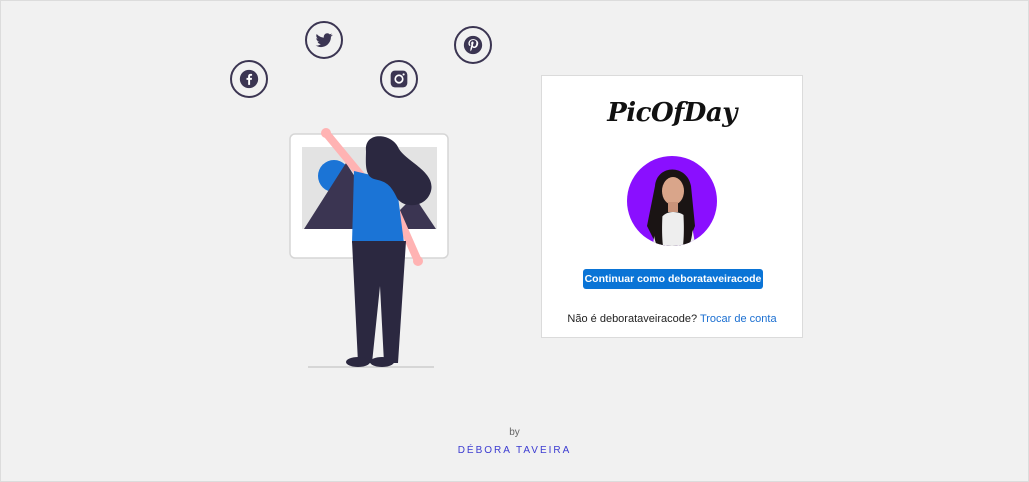 Image resolution: width=1029 pixels, height=482 pixels. I want to click on not-you-text: Não é deborataveiracode?, so click(632, 319).